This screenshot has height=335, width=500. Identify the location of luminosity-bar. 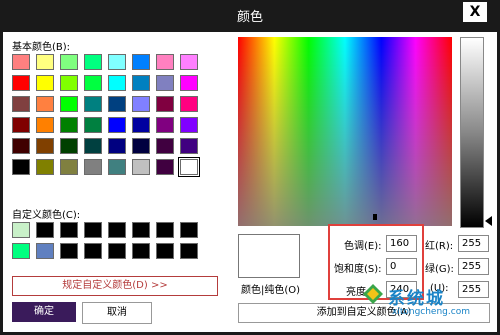
(472, 132).